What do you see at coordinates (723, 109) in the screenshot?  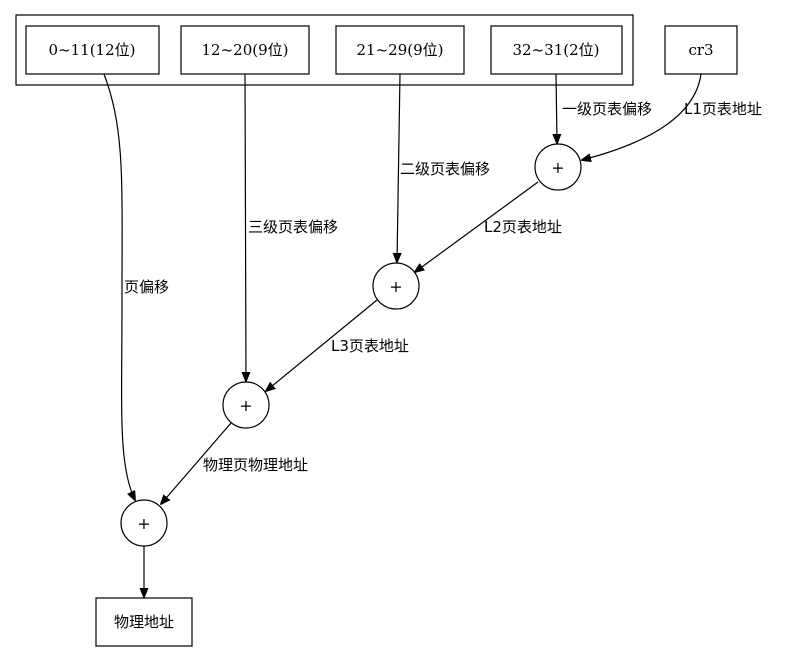 I see `label-l1-address: L1页表地址` at bounding box center [723, 109].